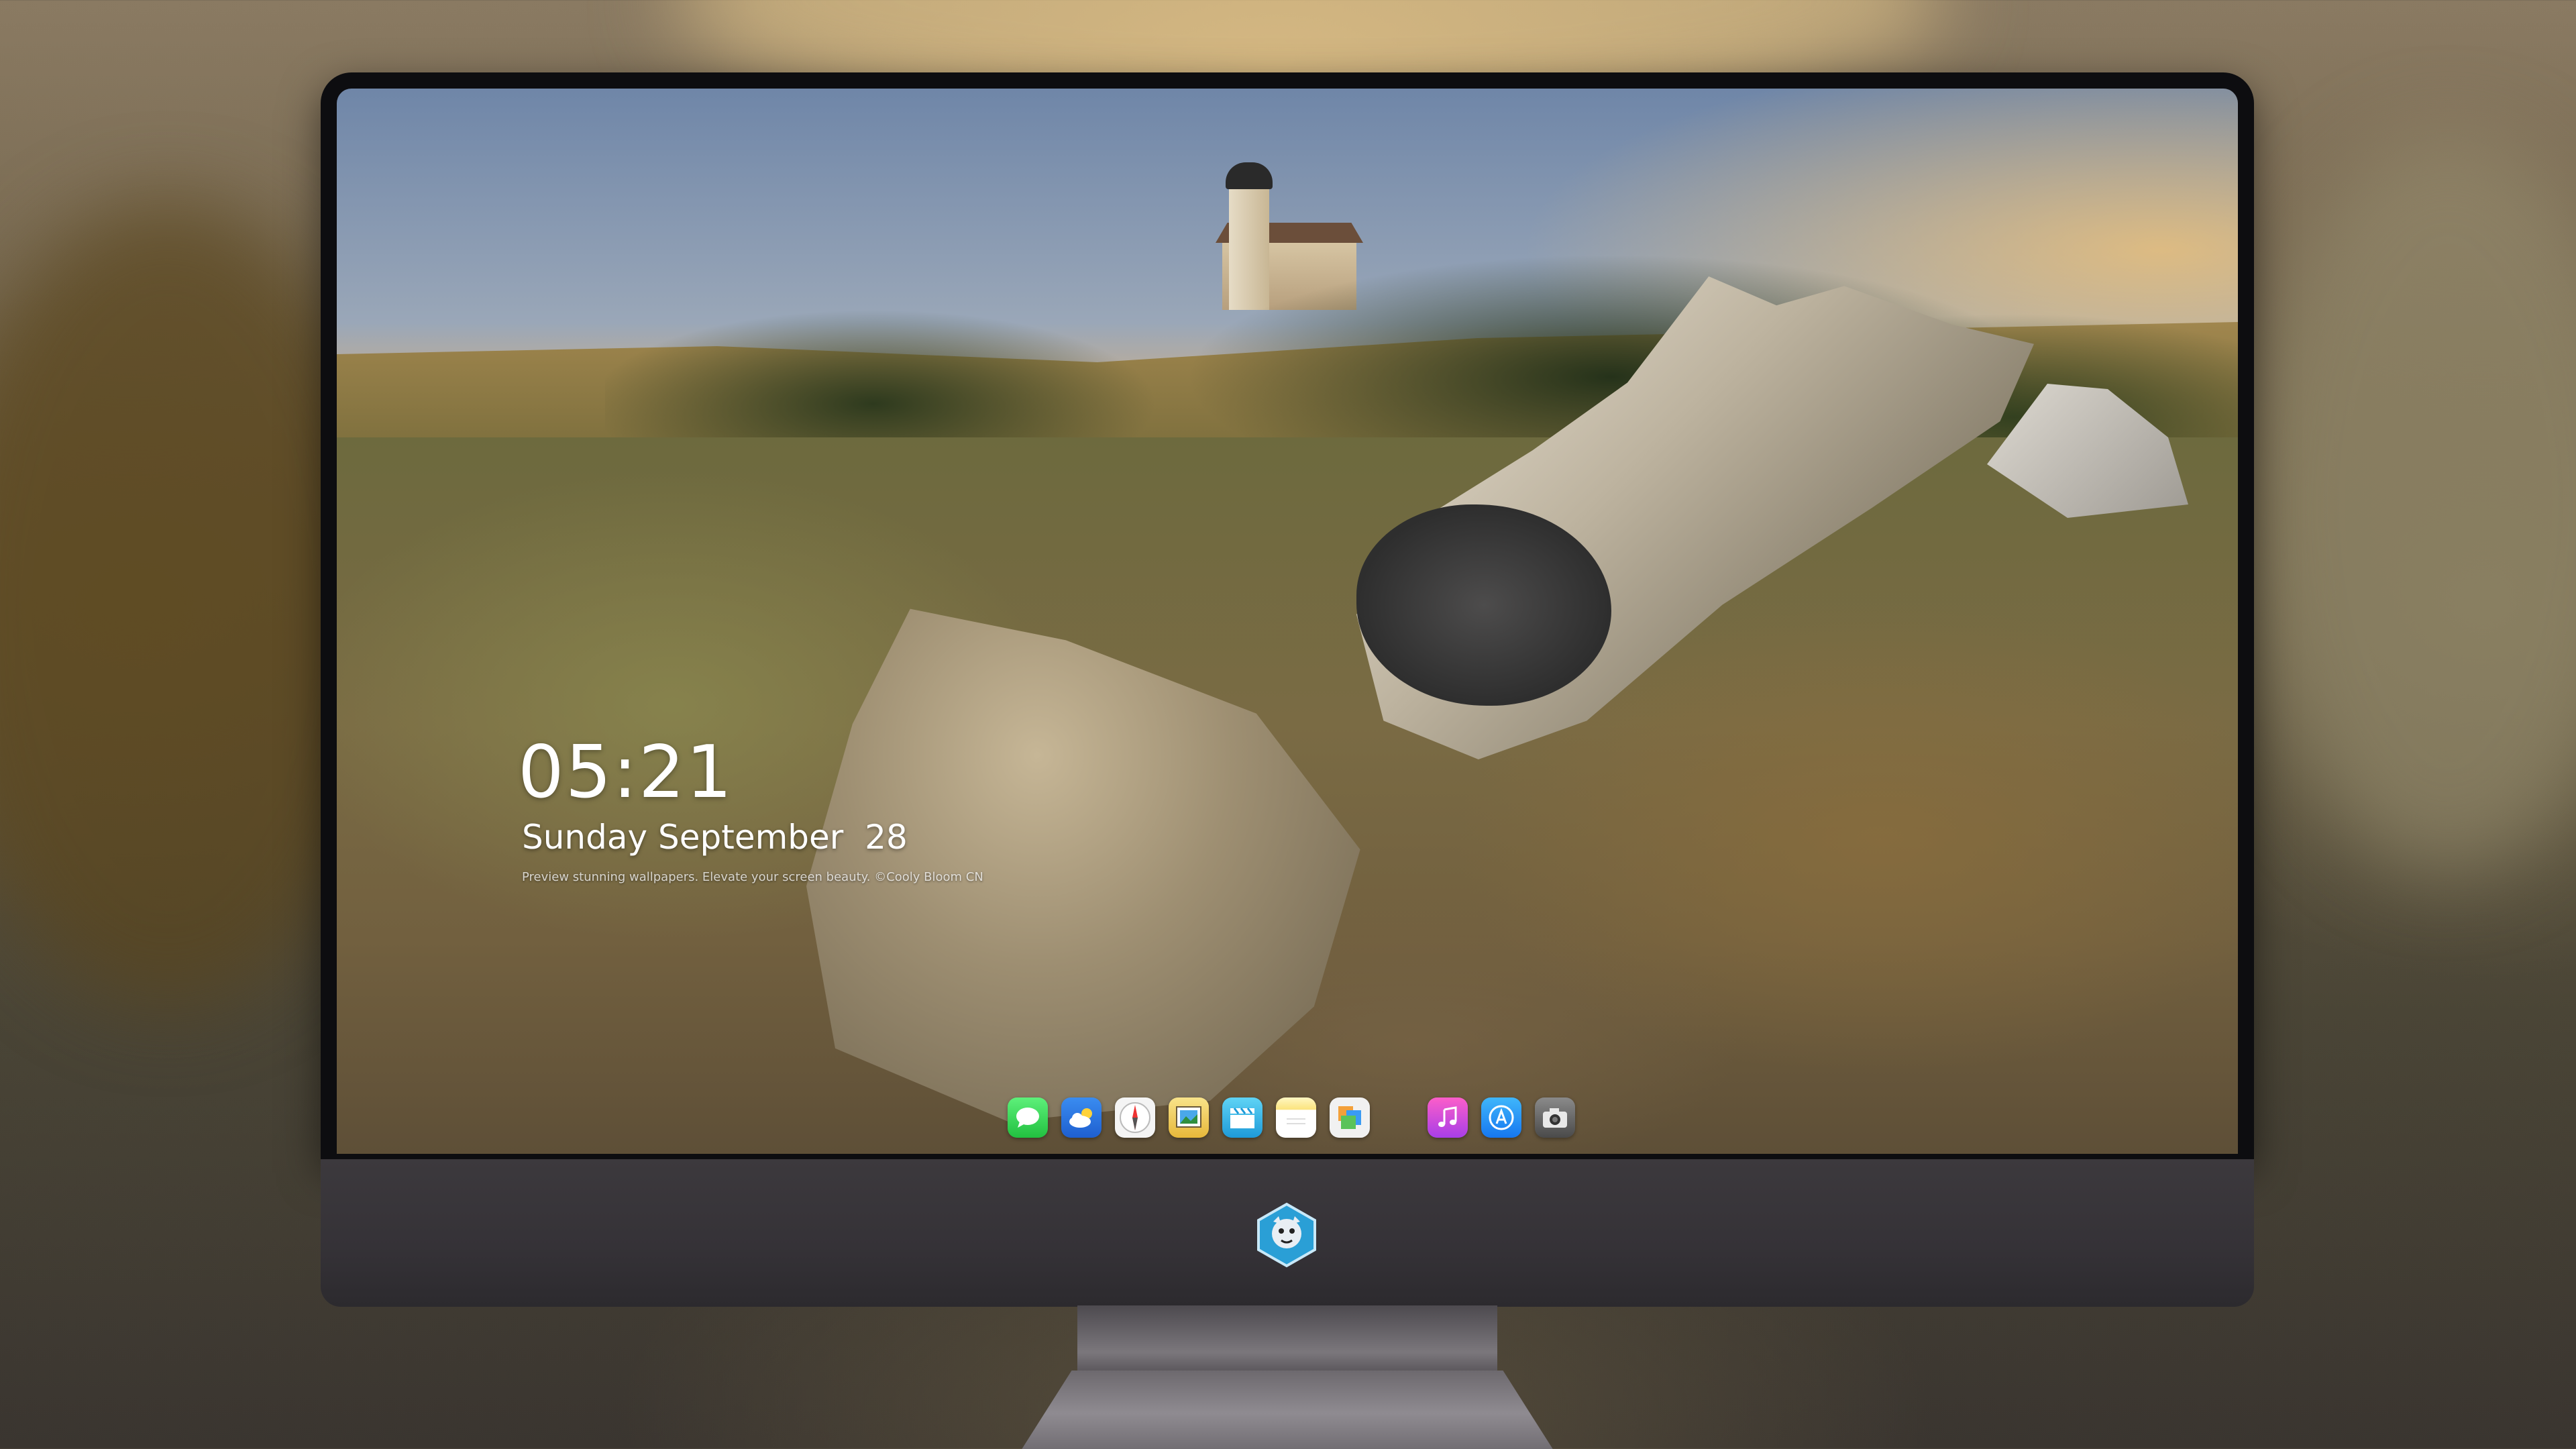  What do you see at coordinates (1287, 1410) in the screenshot?
I see `monitor-stand-base` at bounding box center [1287, 1410].